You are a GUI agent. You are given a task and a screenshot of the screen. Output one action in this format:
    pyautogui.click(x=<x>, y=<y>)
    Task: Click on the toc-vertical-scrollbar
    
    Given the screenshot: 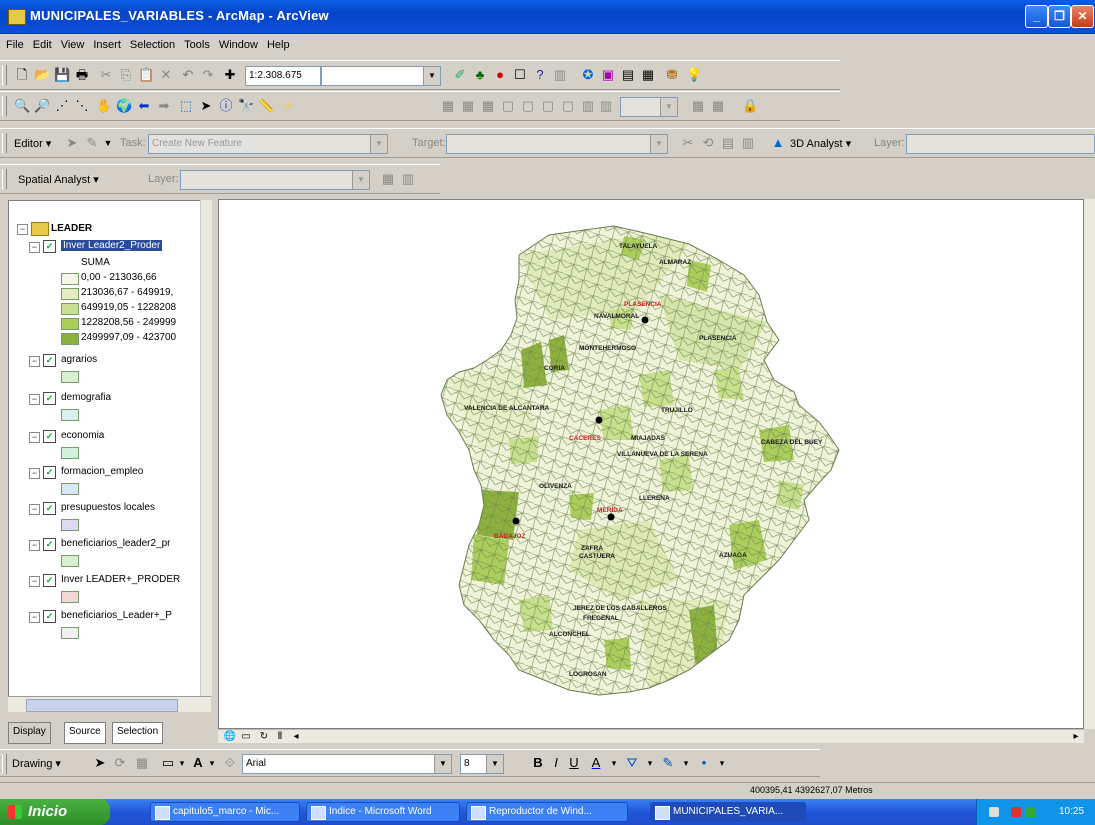 What is the action you would take?
    pyautogui.click(x=206, y=448)
    